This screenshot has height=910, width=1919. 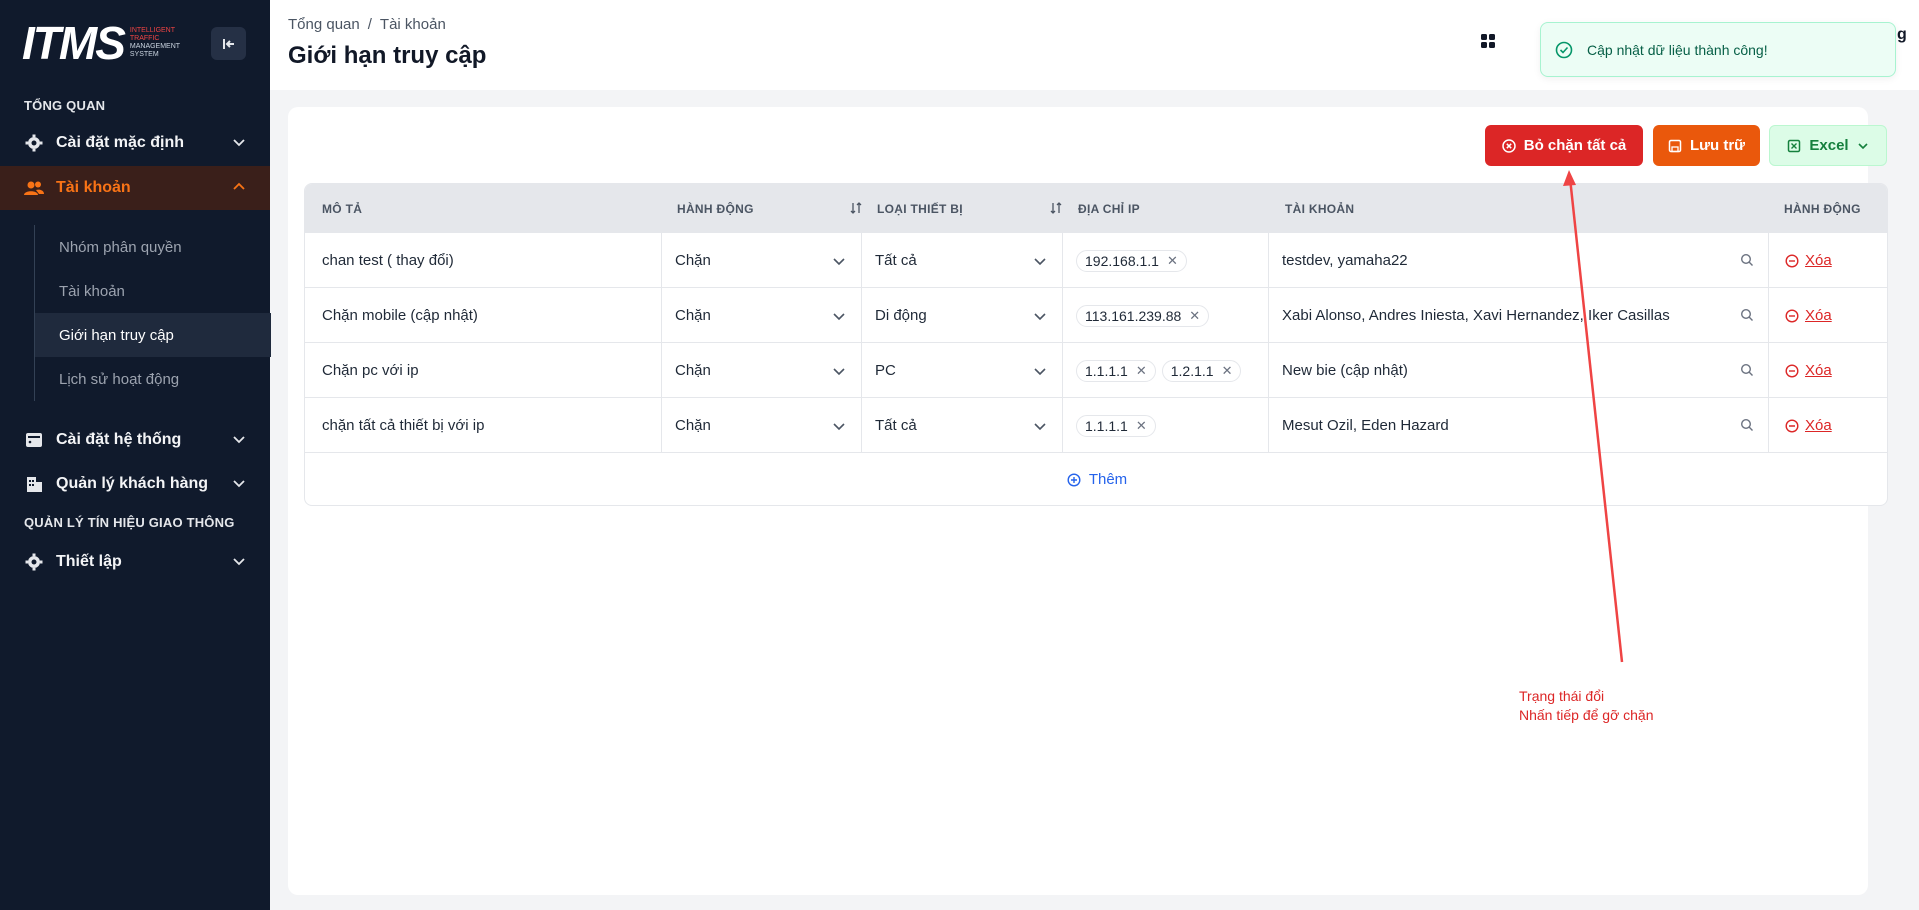 I want to click on sidebar-item-label: Cài đặt mặc định, so click(x=120, y=142).